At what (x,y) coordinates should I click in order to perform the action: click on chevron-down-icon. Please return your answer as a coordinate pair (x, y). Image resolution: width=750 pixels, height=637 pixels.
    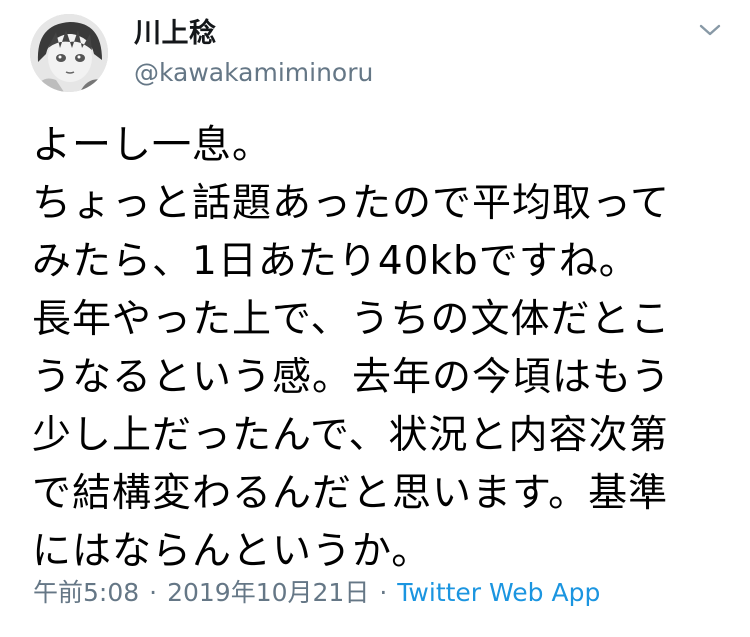
    Looking at the image, I should click on (710, 30).